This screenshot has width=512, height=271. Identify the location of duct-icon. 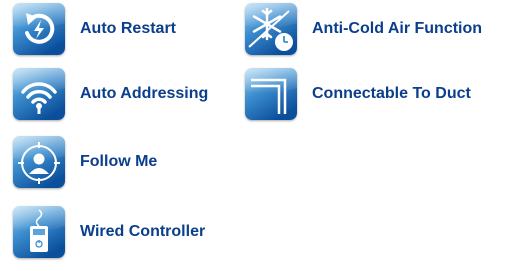
(271, 94).